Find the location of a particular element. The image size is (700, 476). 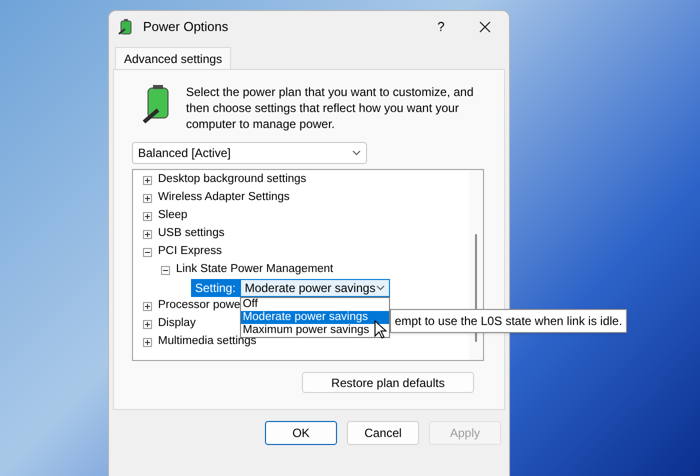

tree-item: USB settings is located at coordinates (191, 234).